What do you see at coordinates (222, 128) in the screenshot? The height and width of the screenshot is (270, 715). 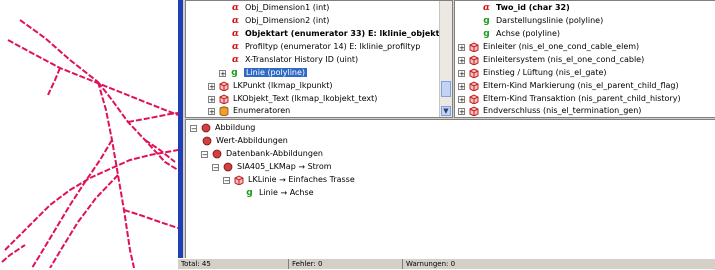 I see `tree-item-root: − Abbildung` at bounding box center [222, 128].